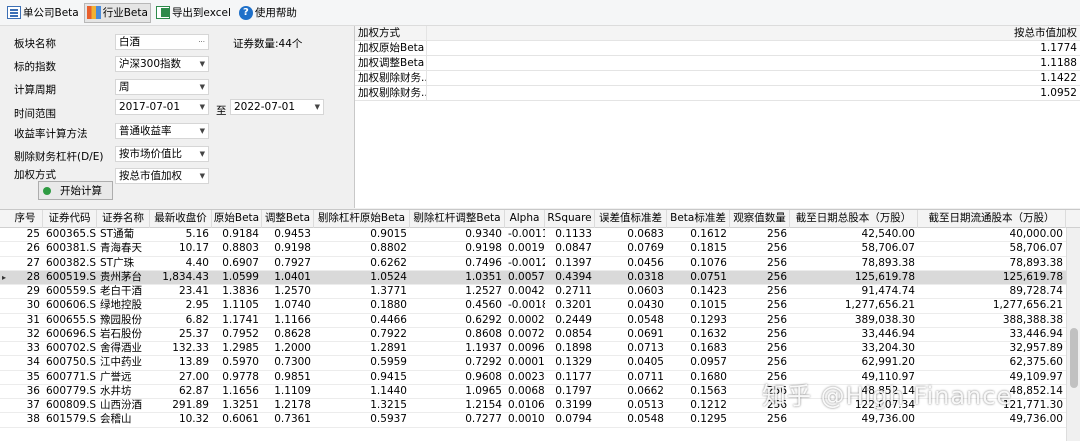 The width and height of the screenshot is (1080, 441). I want to click on column-header: 调整Beta, so click(288, 219).